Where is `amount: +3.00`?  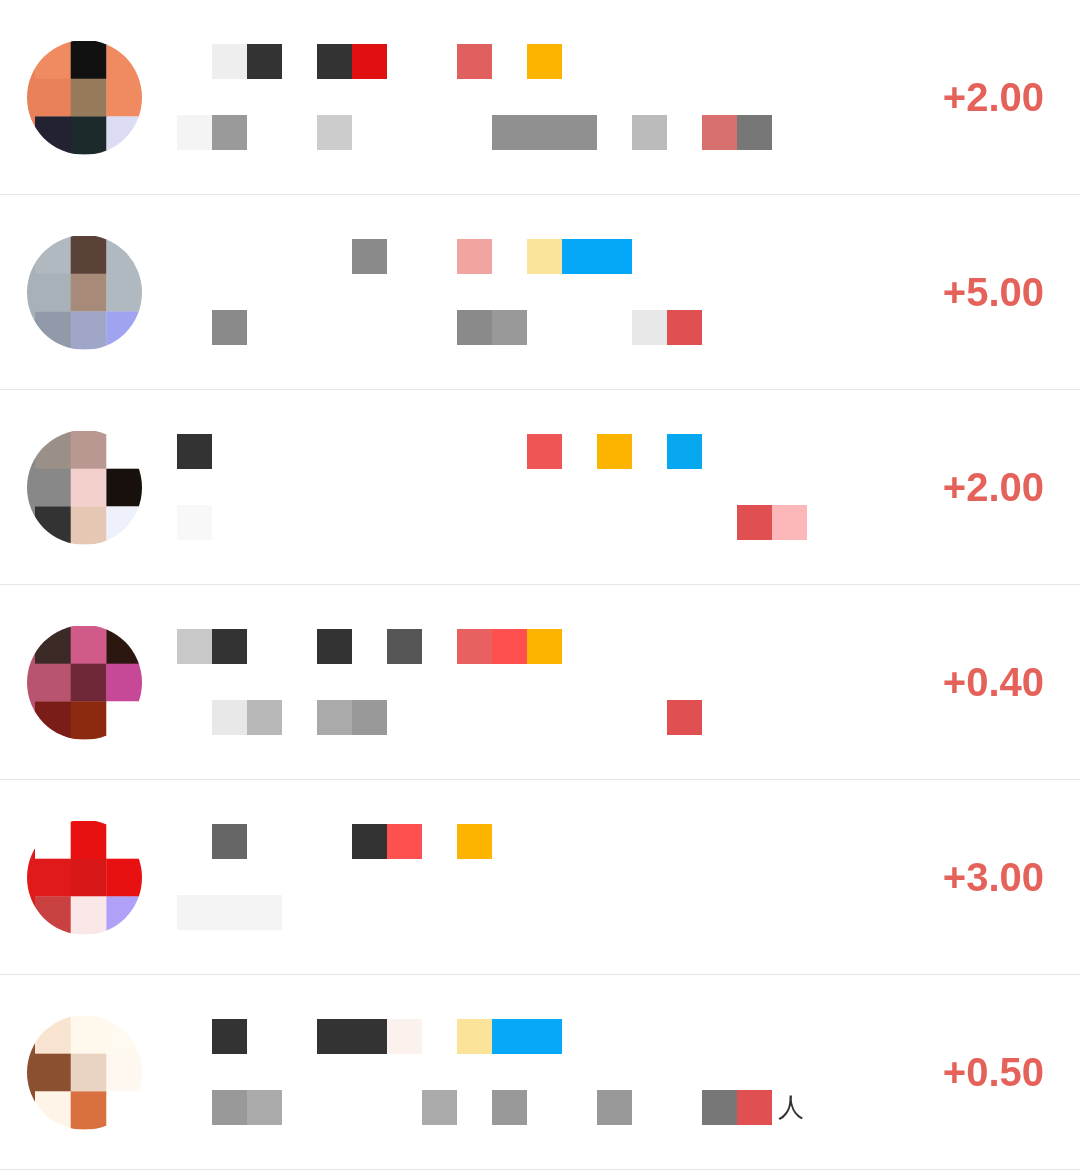 amount: +3.00 is located at coordinates (993, 877).